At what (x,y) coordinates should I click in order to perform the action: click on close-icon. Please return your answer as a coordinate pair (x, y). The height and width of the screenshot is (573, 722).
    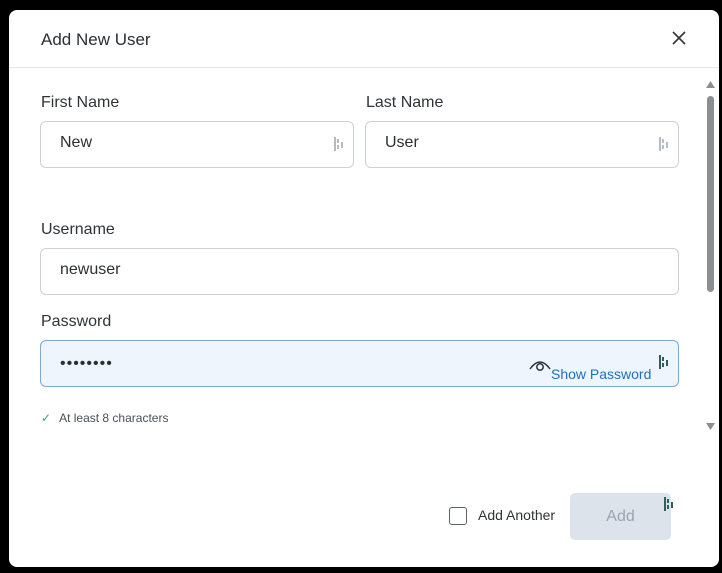
    Looking at the image, I should click on (679, 38).